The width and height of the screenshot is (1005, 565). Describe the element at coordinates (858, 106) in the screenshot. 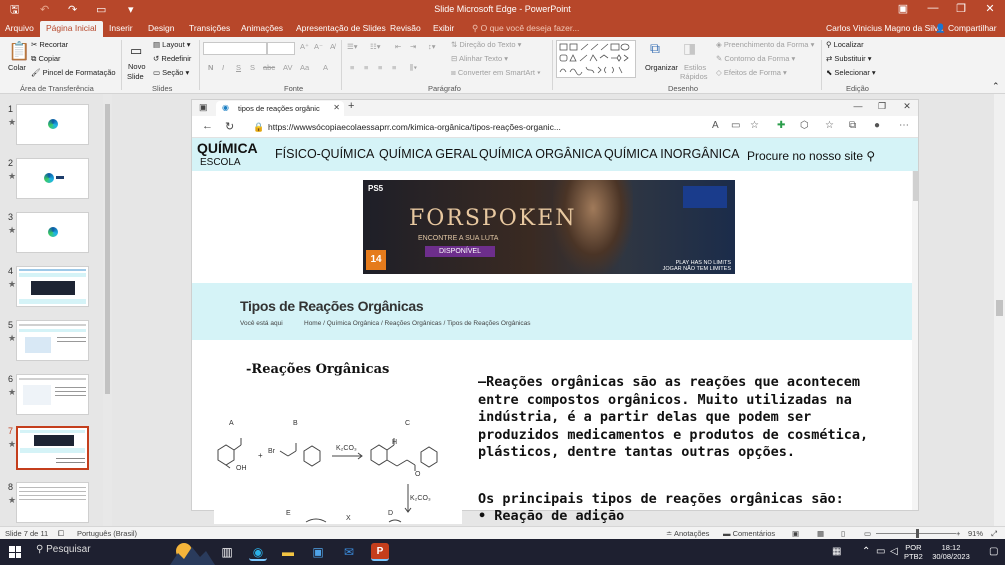

I see `browser-minimize-icon: —` at that location.